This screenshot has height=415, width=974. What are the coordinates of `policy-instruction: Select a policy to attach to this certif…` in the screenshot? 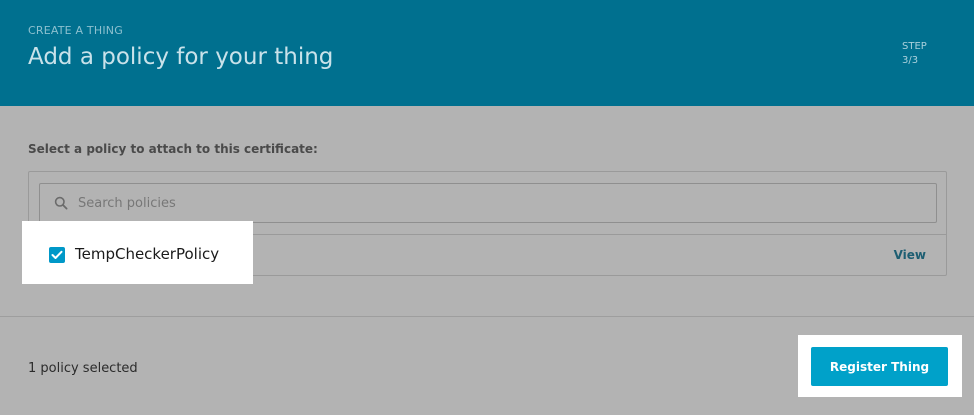 It's located at (173, 149).